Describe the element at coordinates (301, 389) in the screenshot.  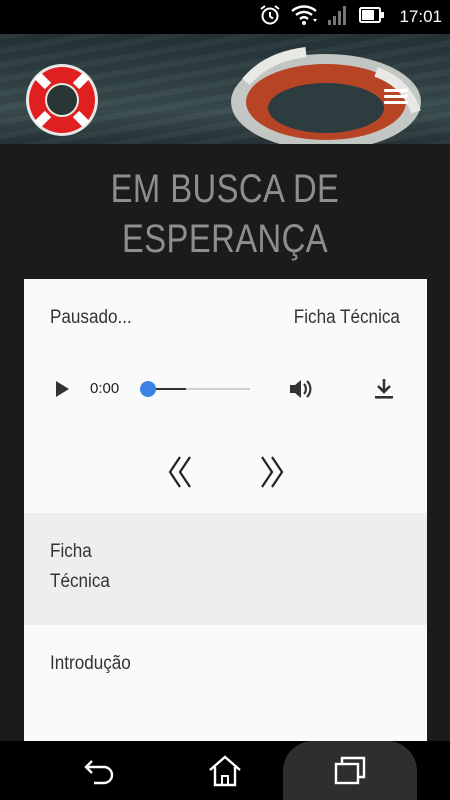
I see `volume-icon` at that location.